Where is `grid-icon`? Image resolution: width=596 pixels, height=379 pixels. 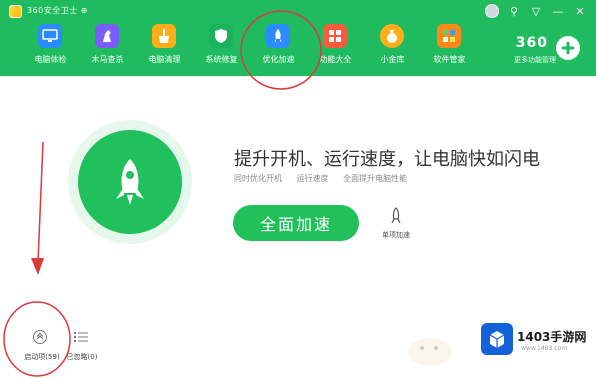
grid-icon is located at coordinates (335, 36).